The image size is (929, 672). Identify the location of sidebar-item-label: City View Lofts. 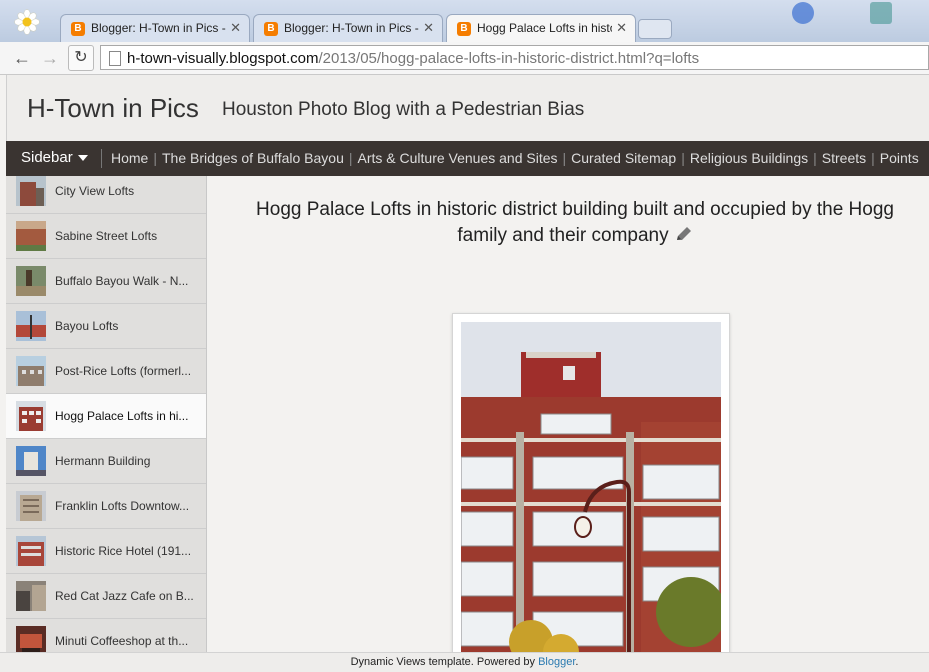
(95, 191).